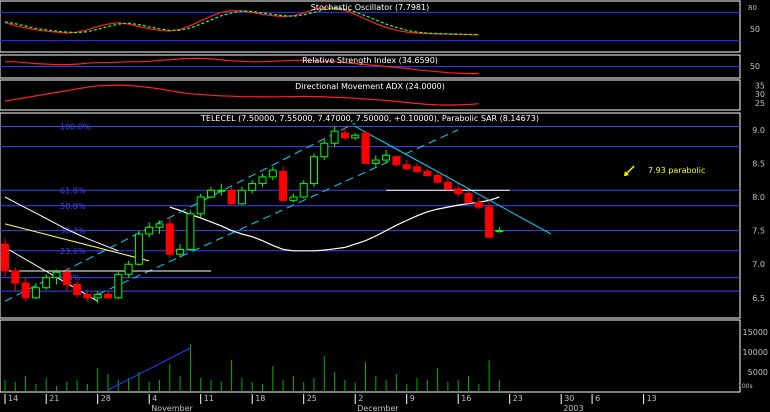 Image resolution: width=770 pixels, height=412 pixels. What do you see at coordinates (260, 398) in the screenshot?
I see `x-tick-label: 18` at bounding box center [260, 398].